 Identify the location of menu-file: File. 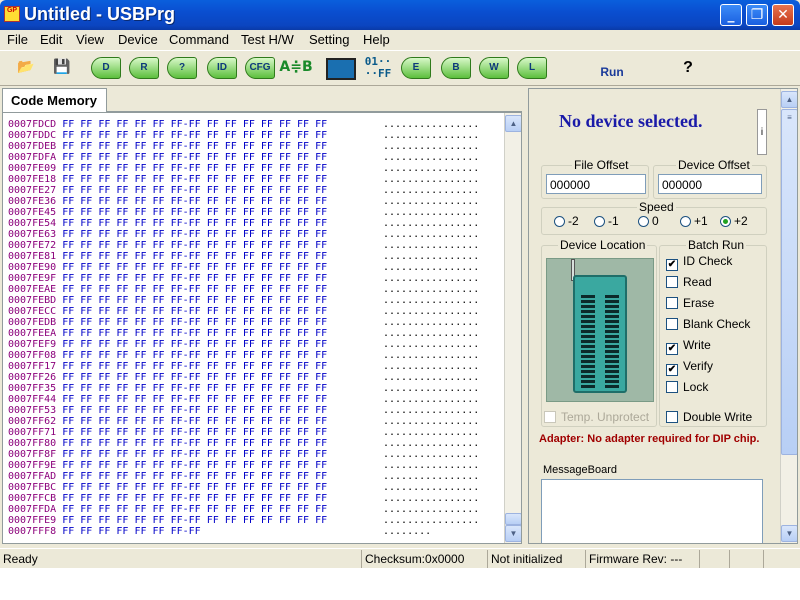
(17, 39).